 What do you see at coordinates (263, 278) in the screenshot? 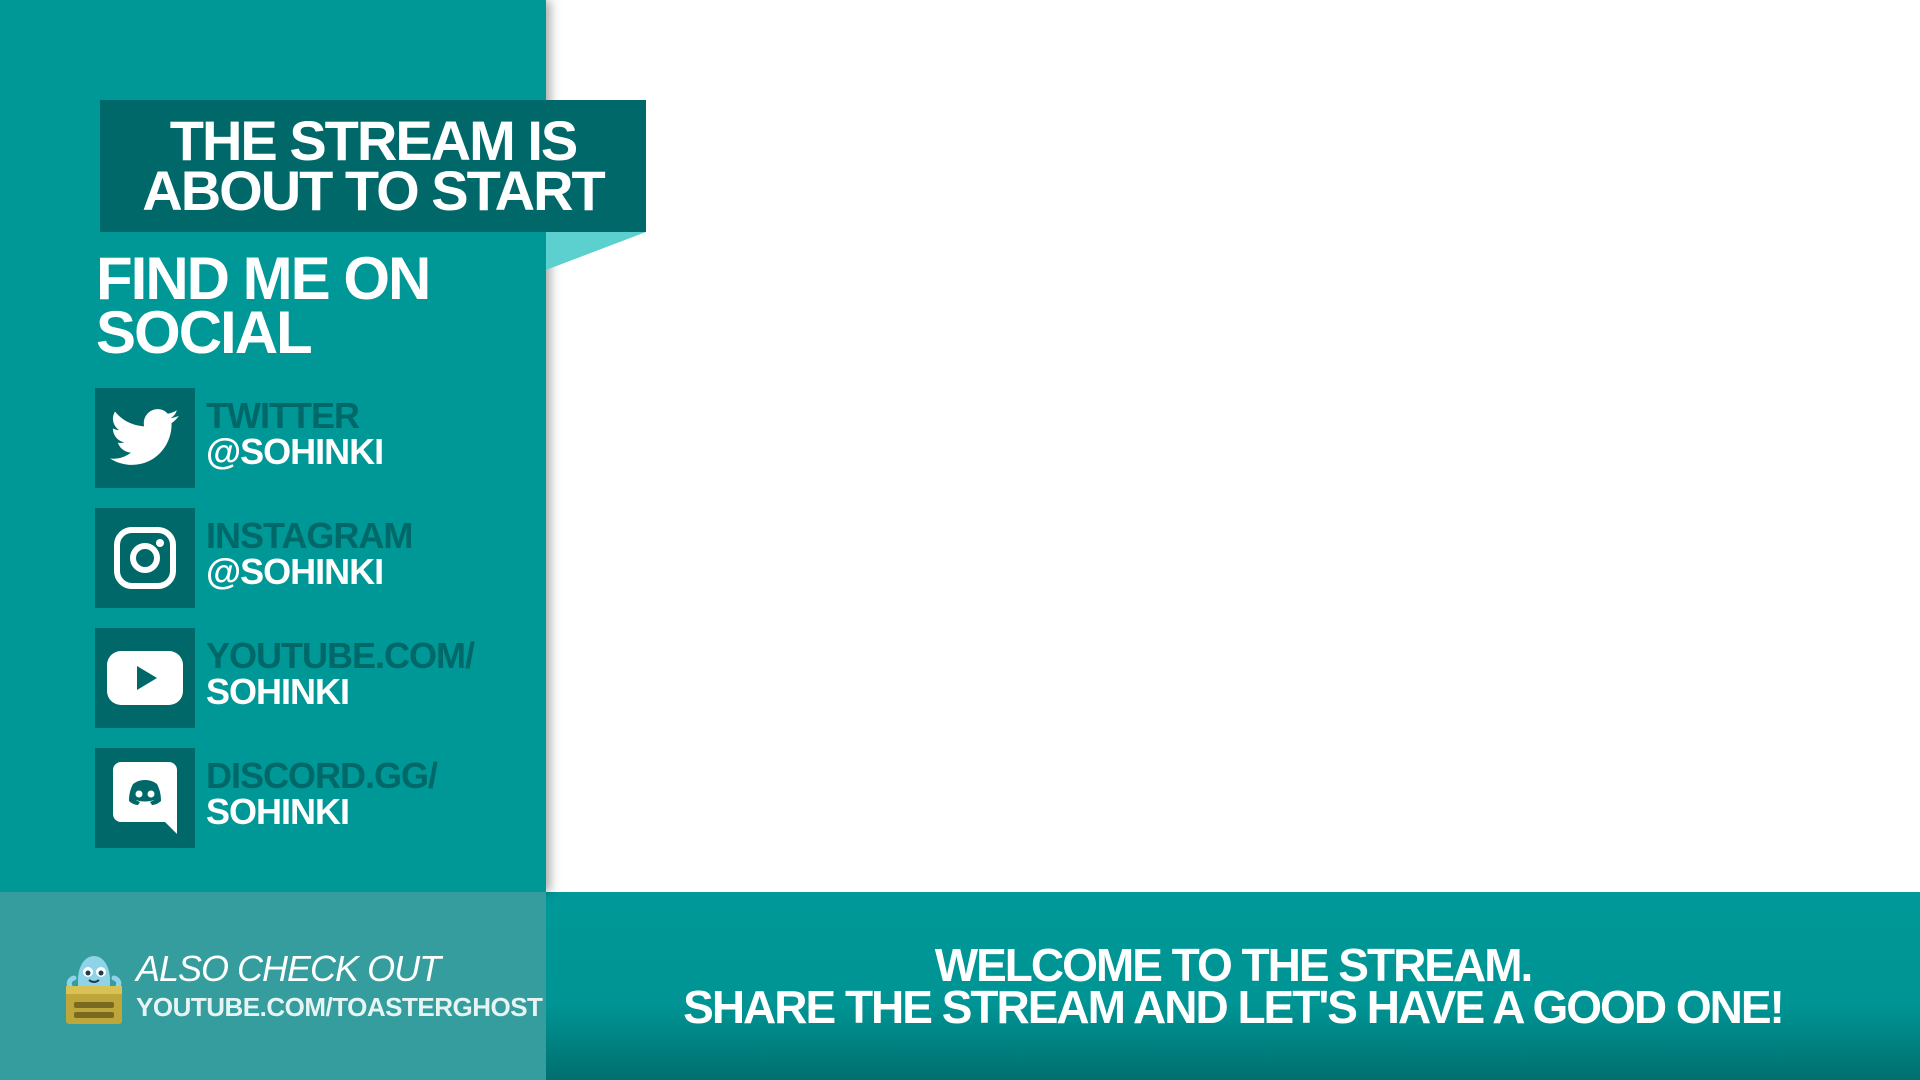
I see `social-heading-line-1: FIND ME ON` at bounding box center [263, 278].